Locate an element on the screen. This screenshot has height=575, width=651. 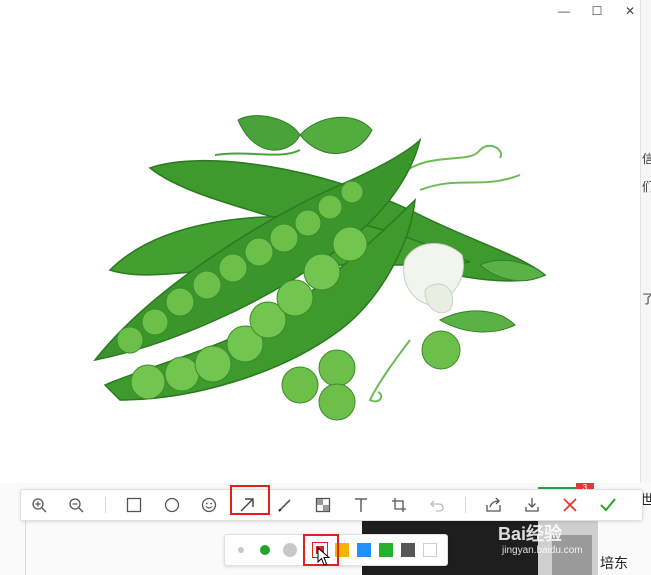
close-icon is located at coordinates (570, 505).